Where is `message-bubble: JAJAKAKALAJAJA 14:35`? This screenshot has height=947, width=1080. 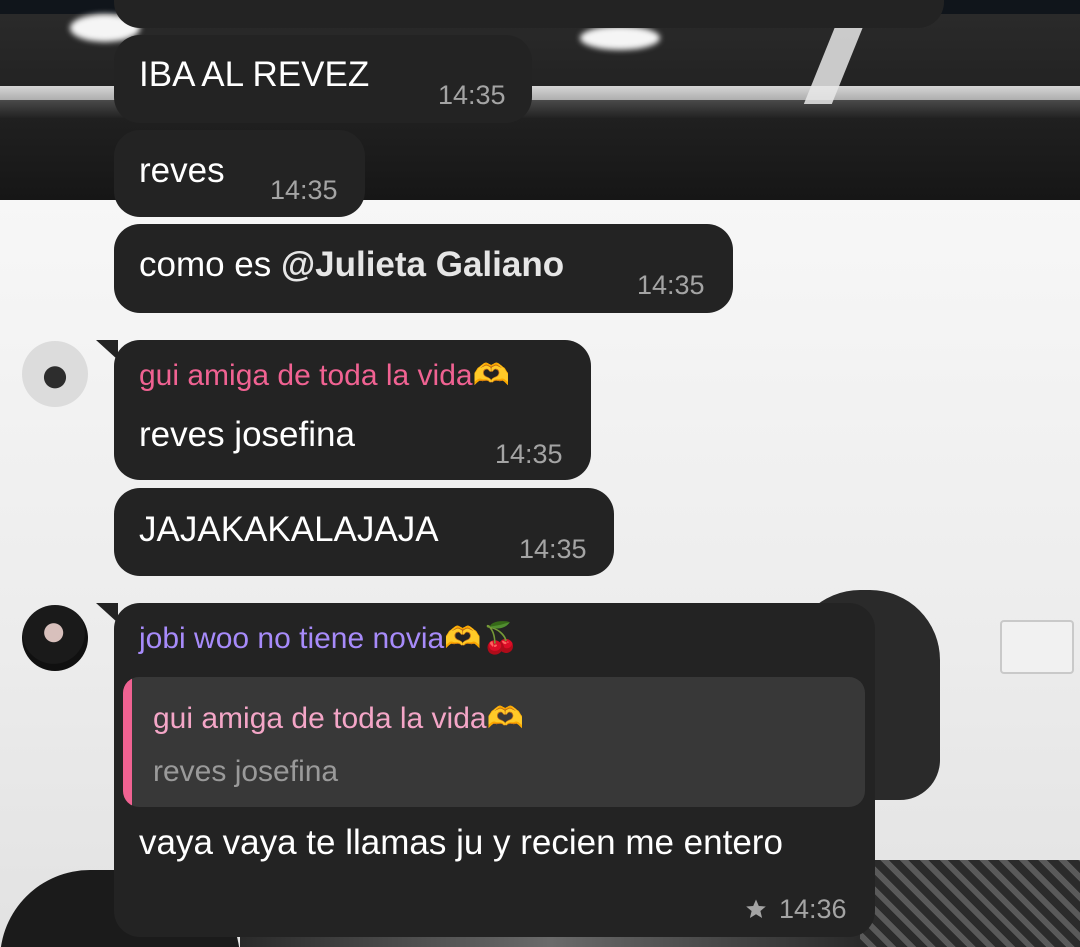
message-bubble: JAJAKAKALAJAJA 14:35 is located at coordinates (364, 532).